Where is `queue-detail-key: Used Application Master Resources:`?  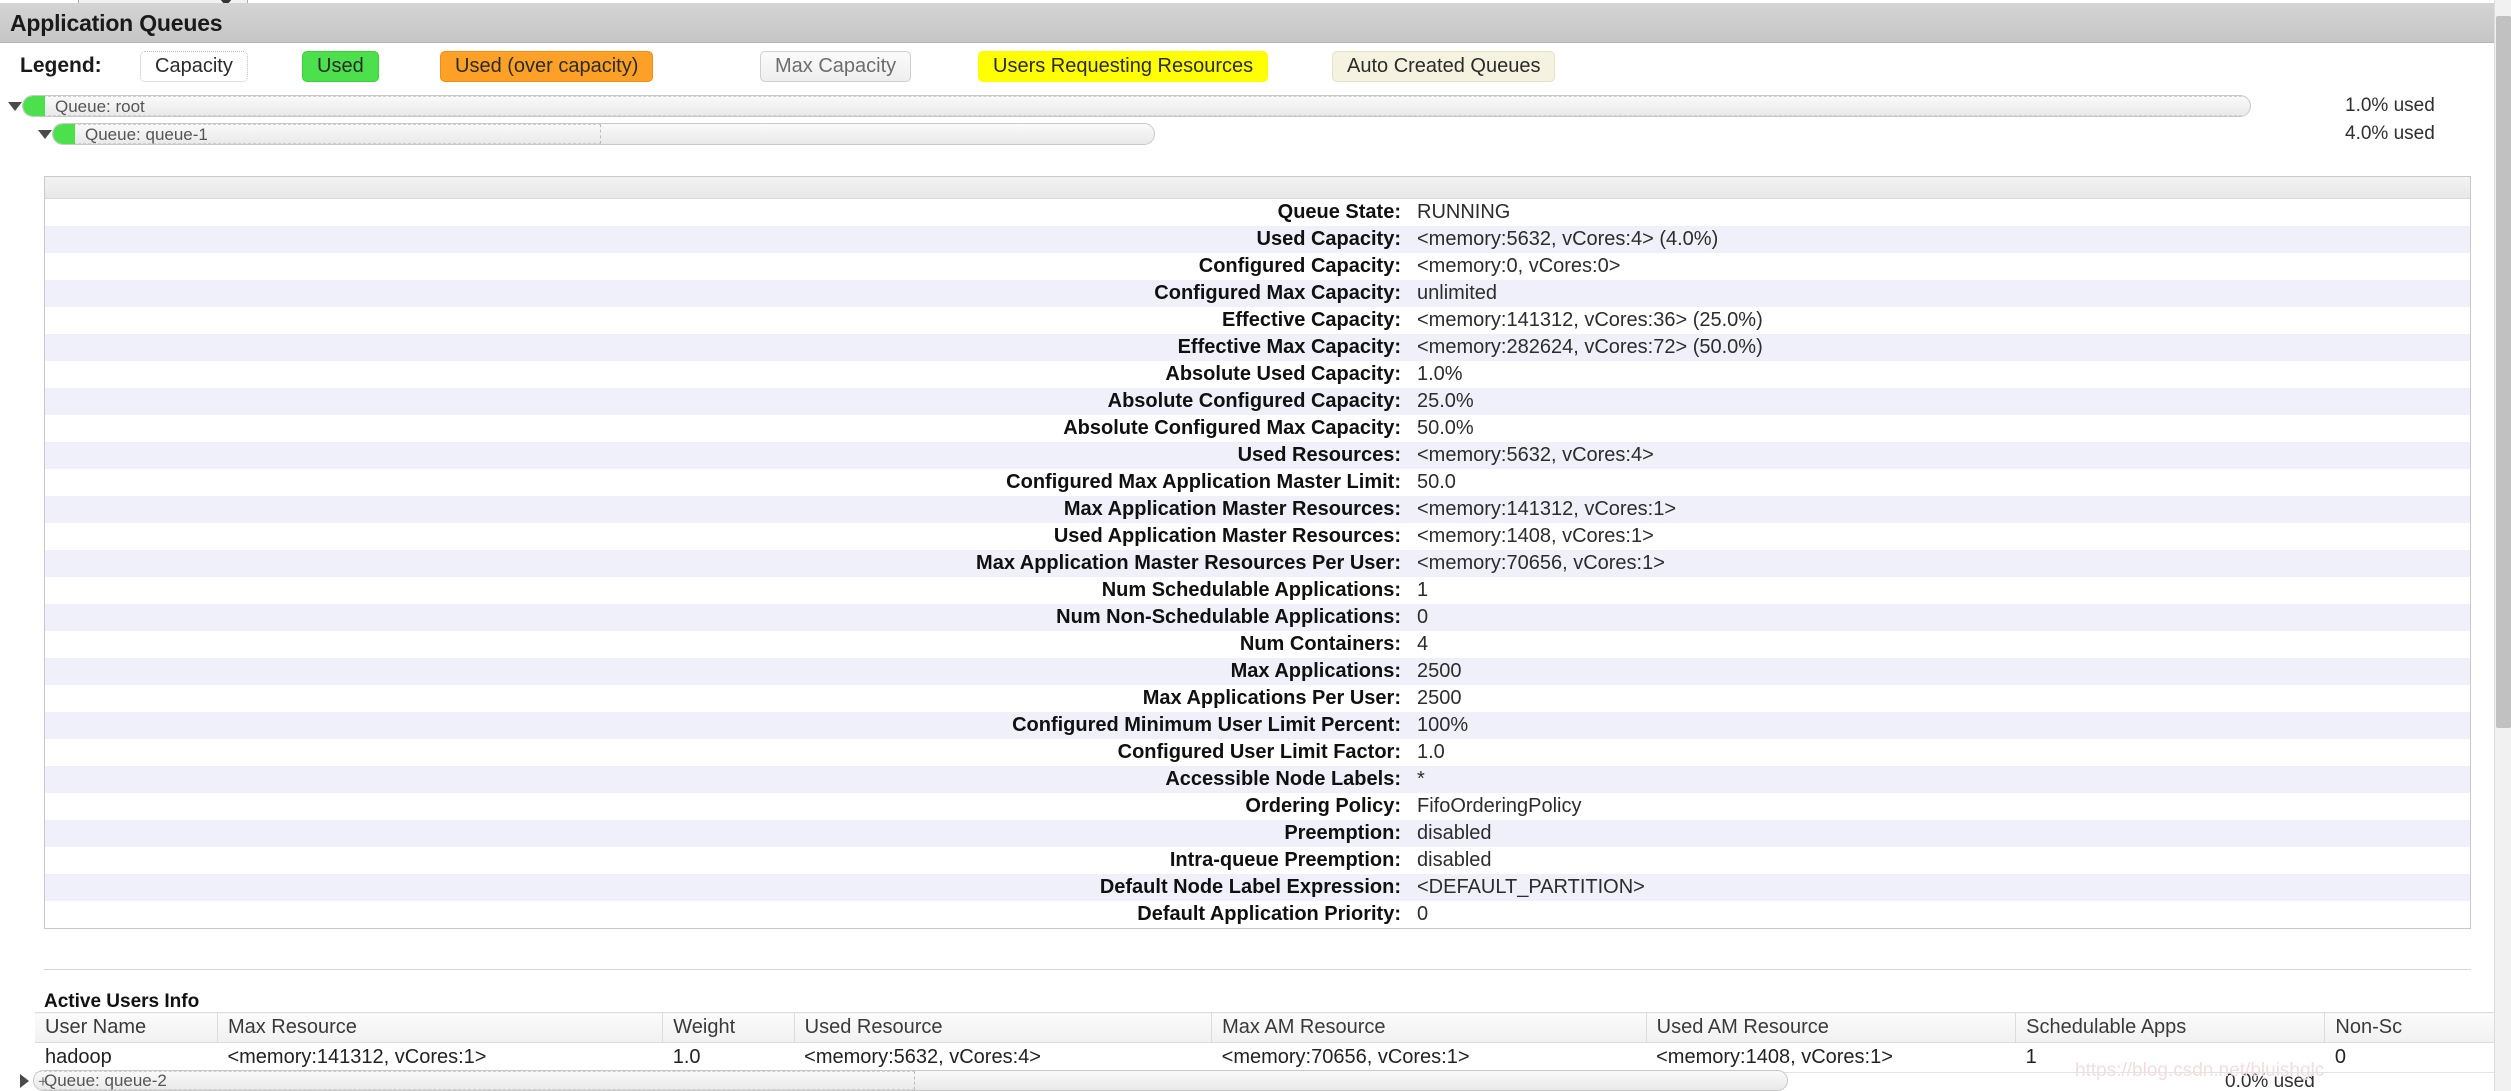
queue-detail-key: Used Application Master Resources: is located at coordinates (1227, 536).